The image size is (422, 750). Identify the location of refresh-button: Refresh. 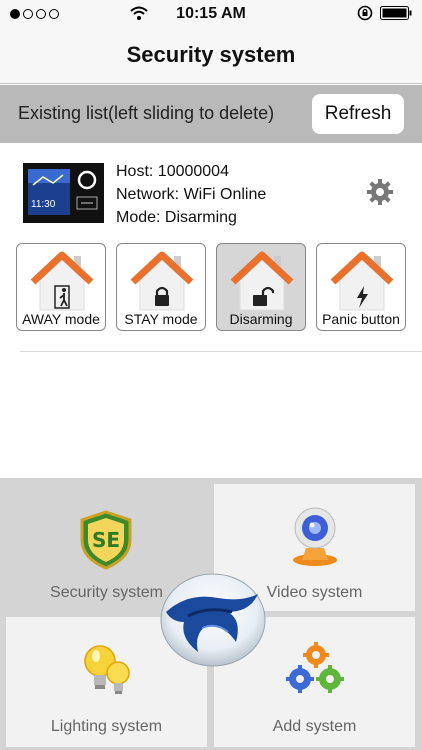
(358, 114).